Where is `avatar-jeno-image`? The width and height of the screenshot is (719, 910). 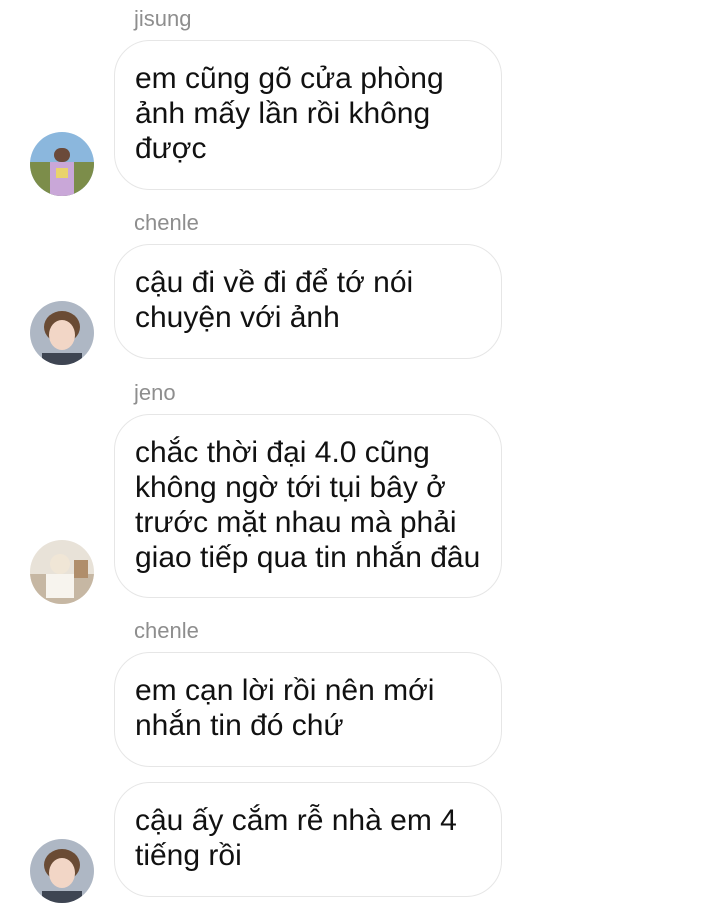 avatar-jeno-image is located at coordinates (62, 572).